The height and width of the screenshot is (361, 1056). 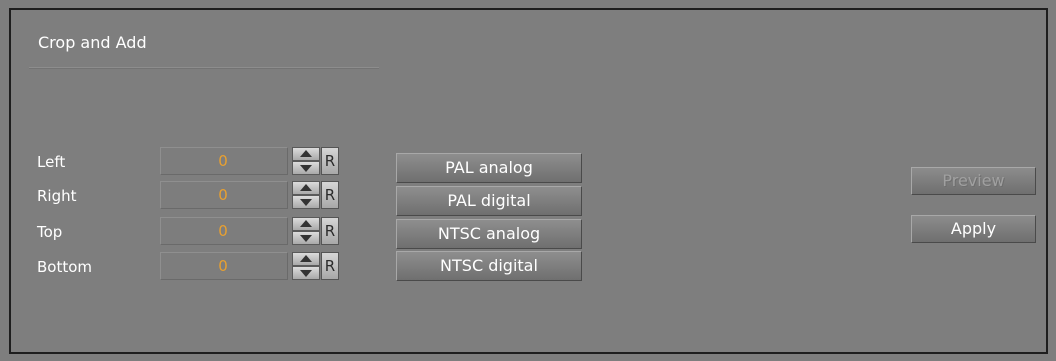 I want to click on panel-title: Crop and Add, so click(x=92, y=42).